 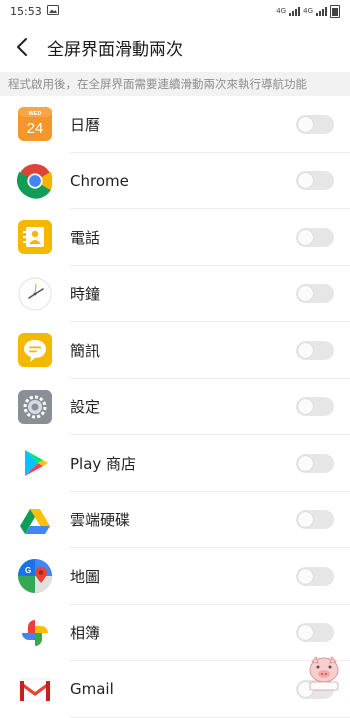 What do you see at coordinates (26, 11) in the screenshot?
I see `status-time: 15:53` at bounding box center [26, 11].